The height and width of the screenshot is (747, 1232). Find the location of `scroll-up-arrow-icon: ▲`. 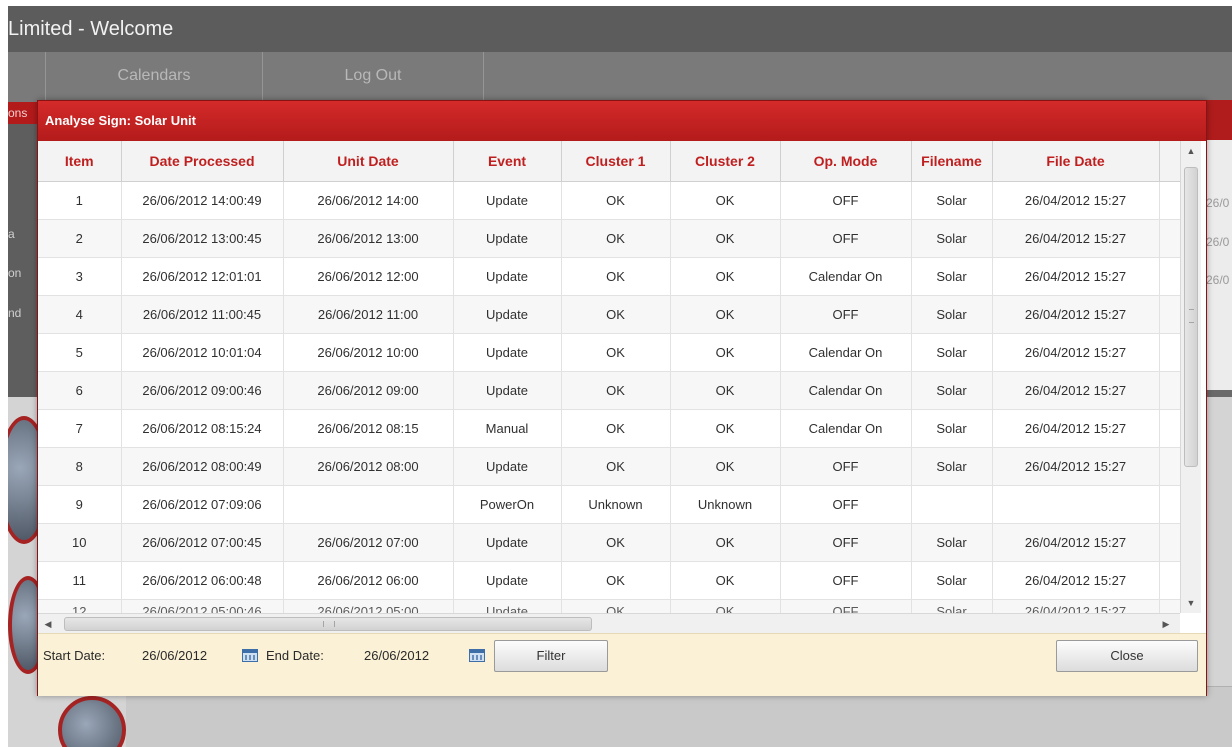

scroll-up-arrow-icon: ▲ is located at coordinates (1191, 151).